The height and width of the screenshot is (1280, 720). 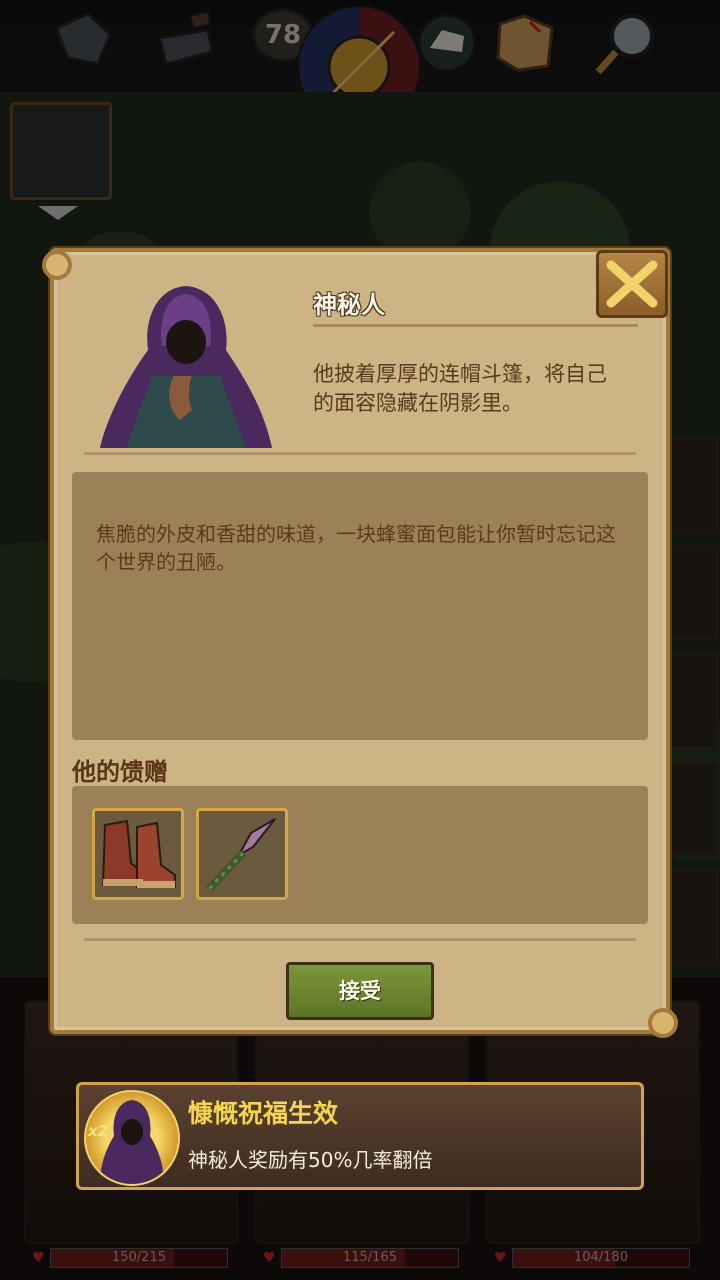 I want to click on accept-button: 接受, so click(x=360, y=991).